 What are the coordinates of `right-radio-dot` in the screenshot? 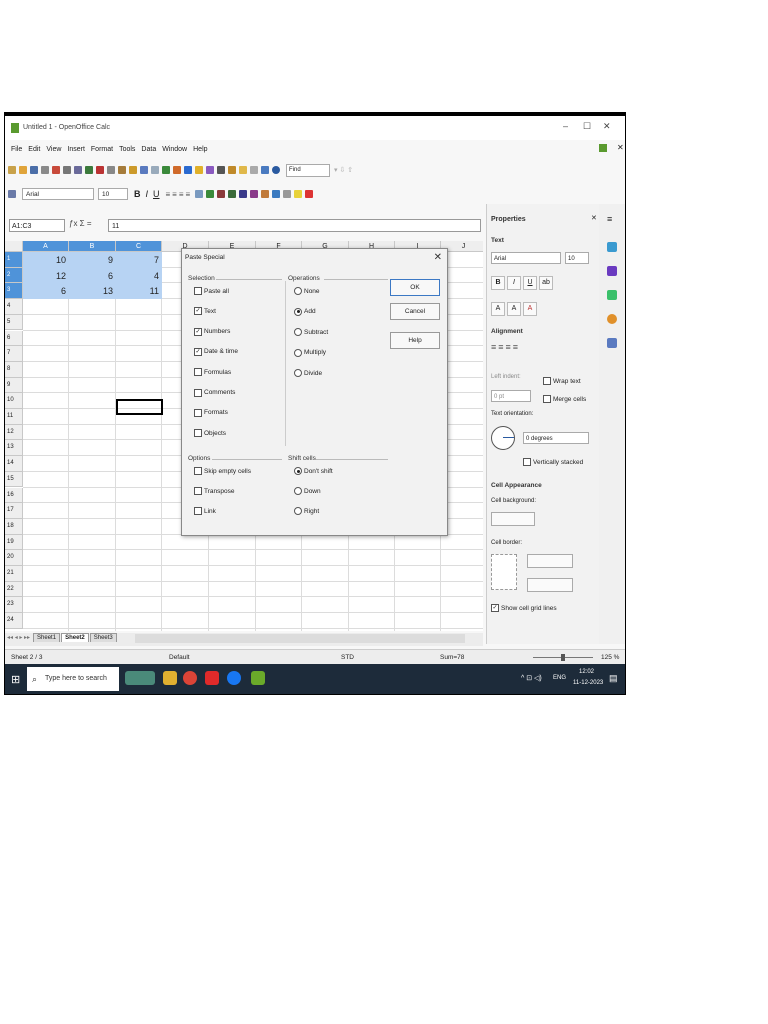 It's located at (298, 511).